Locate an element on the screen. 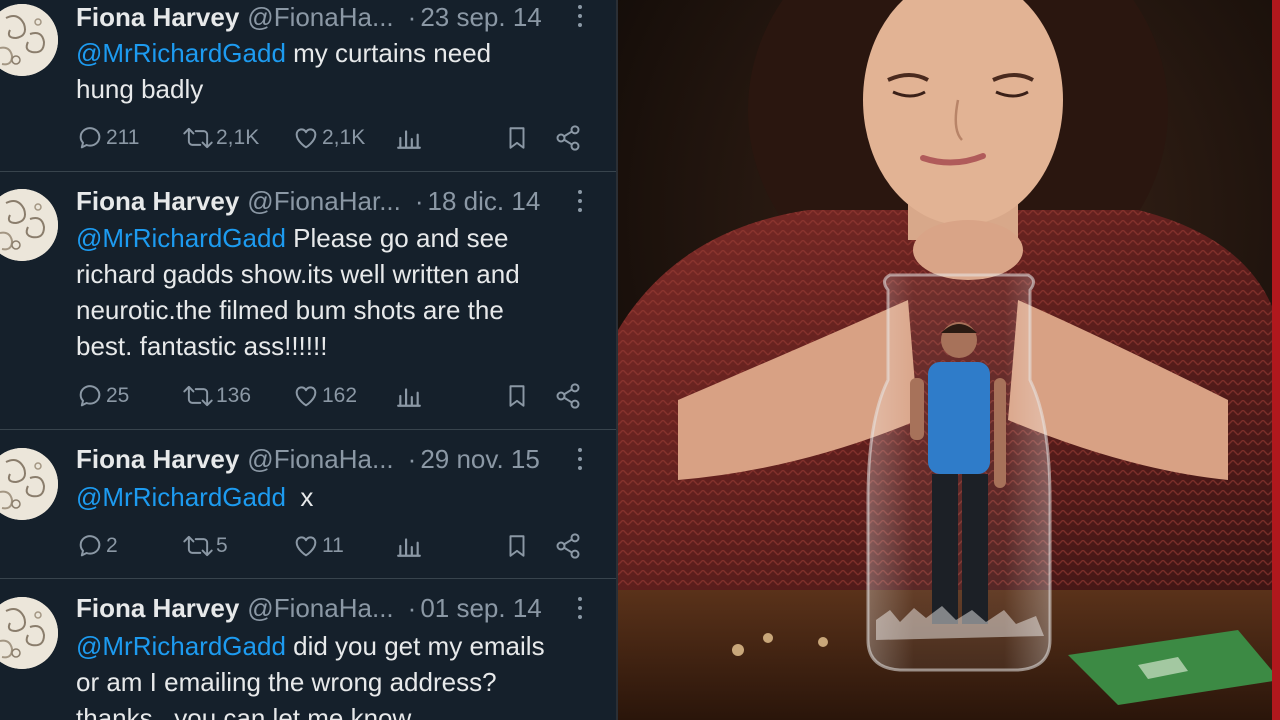  like-count: 2,1K is located at coordinates (344, 137).